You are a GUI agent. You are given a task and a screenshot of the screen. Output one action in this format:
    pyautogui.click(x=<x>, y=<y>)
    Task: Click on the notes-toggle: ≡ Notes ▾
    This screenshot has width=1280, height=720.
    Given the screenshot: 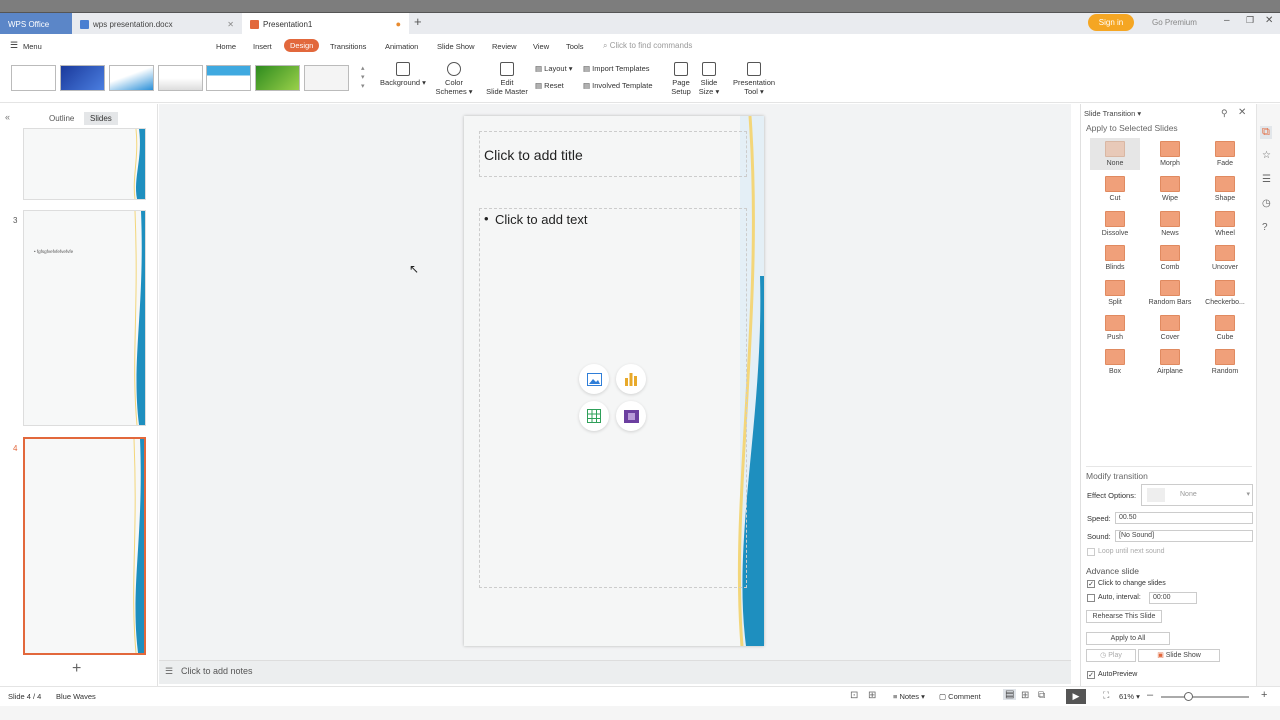 What is the action you would take?
    pyautogui.click(x=909, y=696)
    